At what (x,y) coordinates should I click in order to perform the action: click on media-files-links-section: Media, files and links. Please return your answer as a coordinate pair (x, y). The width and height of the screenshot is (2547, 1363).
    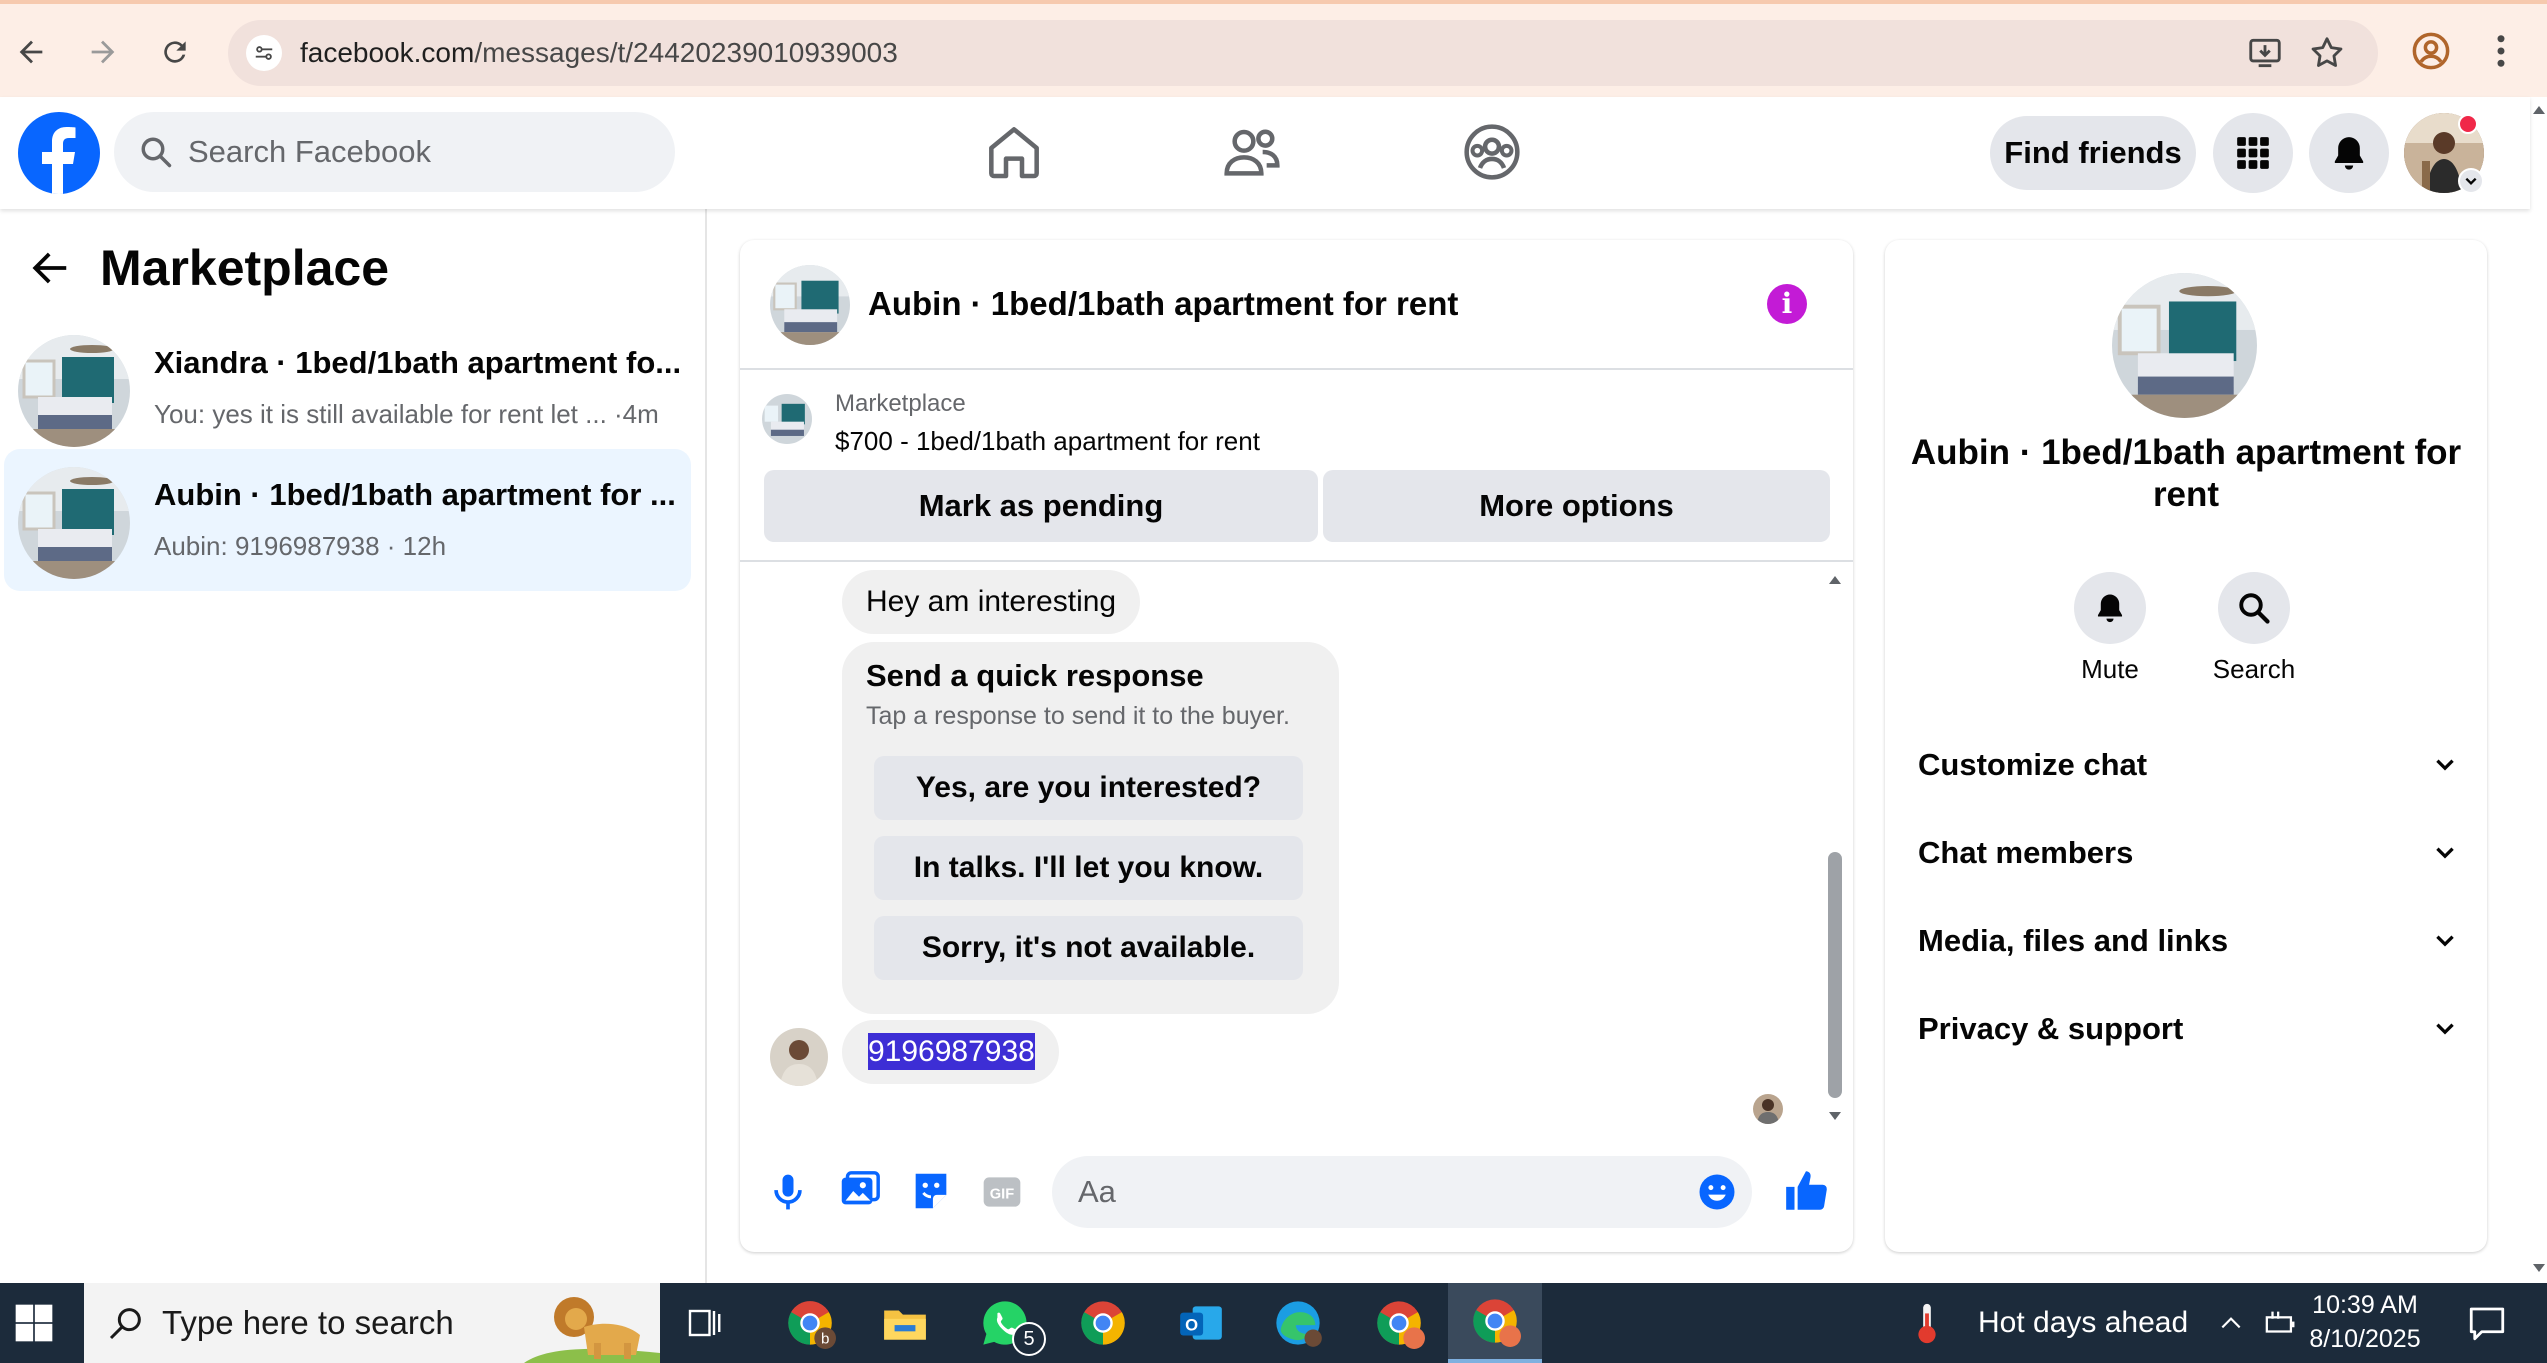
    Looking at the image, I should click on (2188, 941).